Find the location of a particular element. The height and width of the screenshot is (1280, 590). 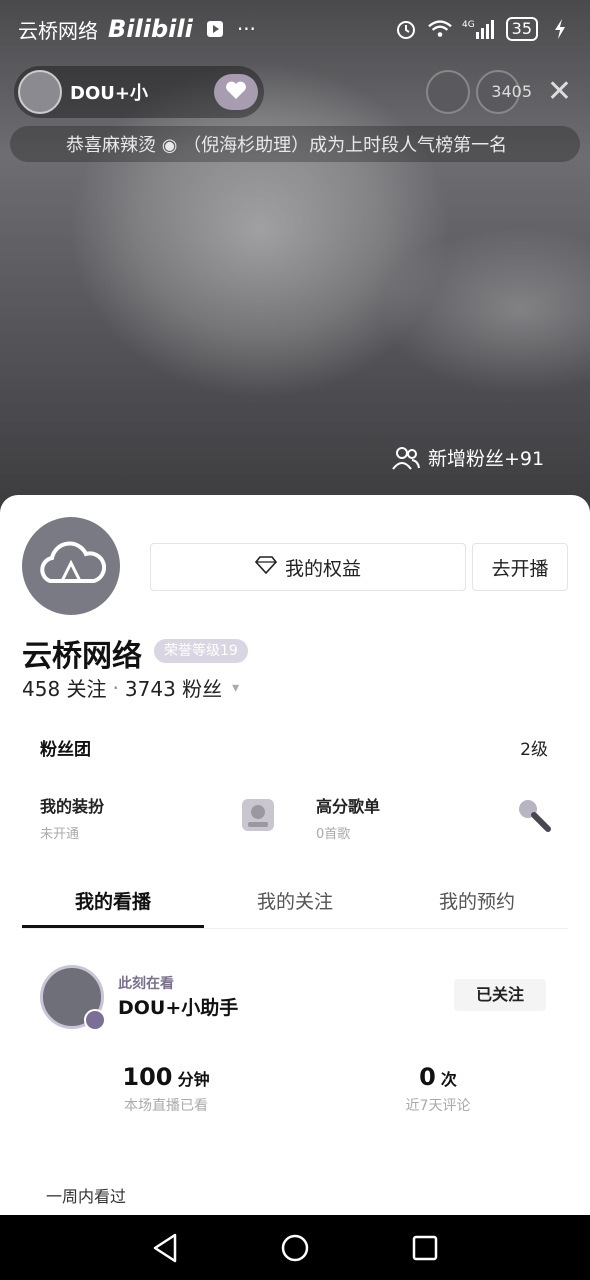

feature-title: 我的装扮 is located at coordinates (72, 806).